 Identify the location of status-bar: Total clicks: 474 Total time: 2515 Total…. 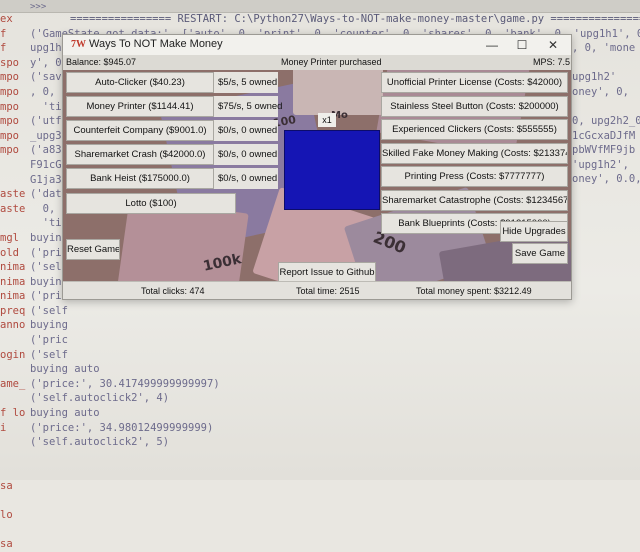
(317, 290).